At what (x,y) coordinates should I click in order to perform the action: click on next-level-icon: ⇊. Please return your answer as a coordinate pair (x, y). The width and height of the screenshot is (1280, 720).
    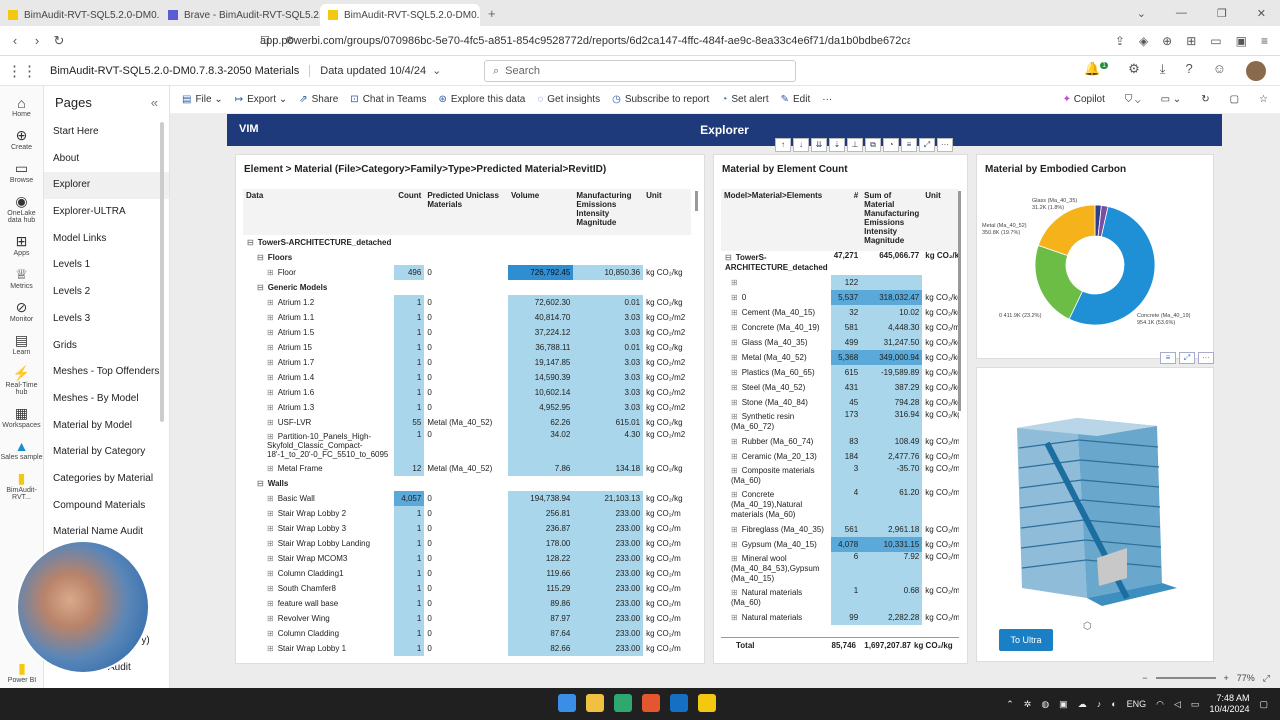
    Looking at the image, I should click on (819, 145).